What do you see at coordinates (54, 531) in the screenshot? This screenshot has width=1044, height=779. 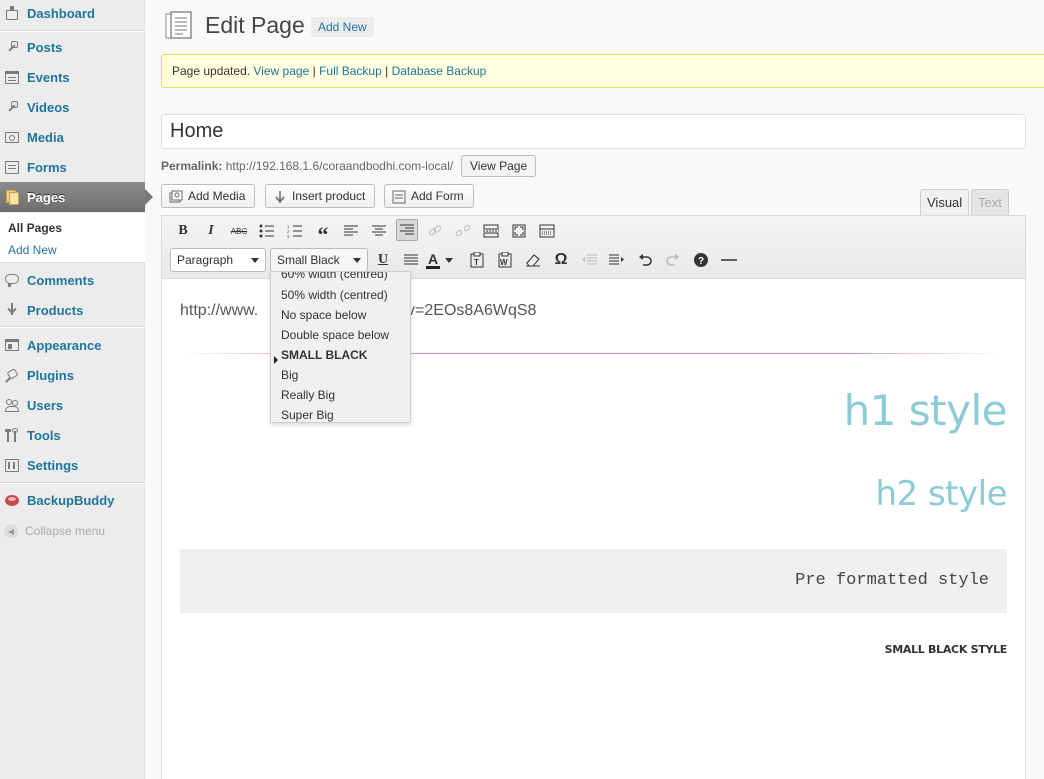 I see `collapse-menu-button: ◀ Collapse menu` at bounding box center [54, 531].